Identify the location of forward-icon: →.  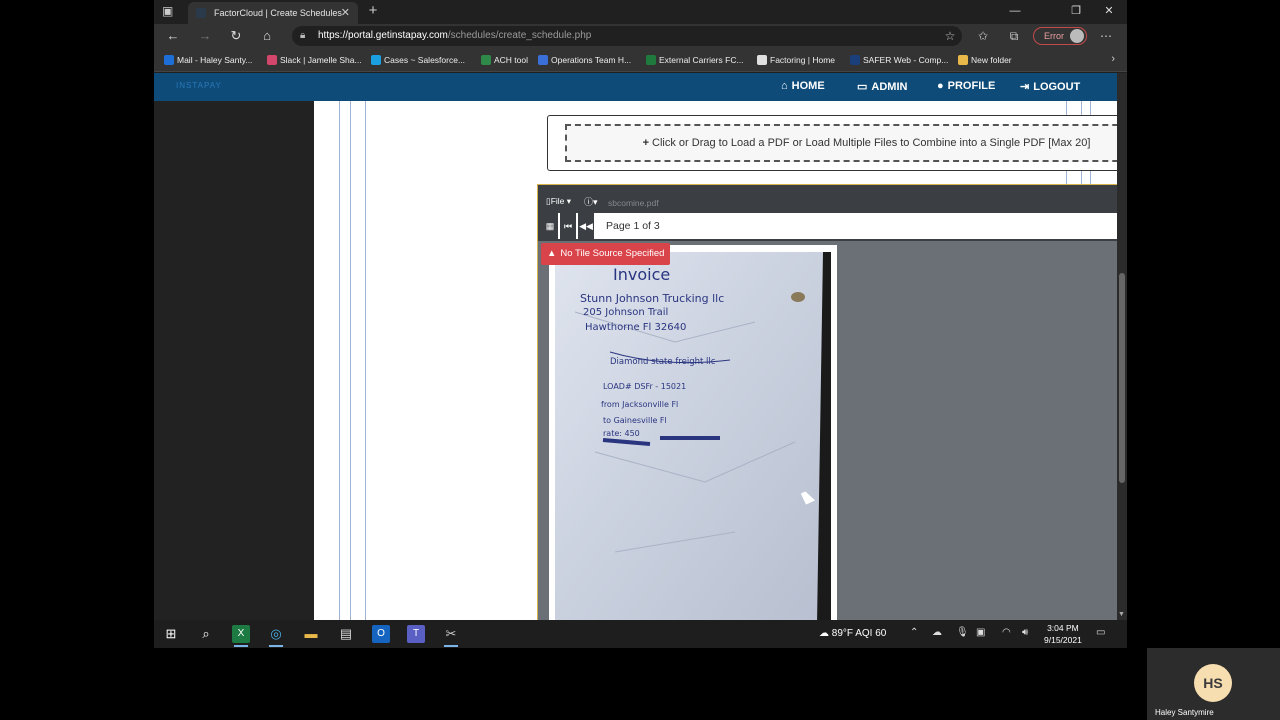
(205, 36).